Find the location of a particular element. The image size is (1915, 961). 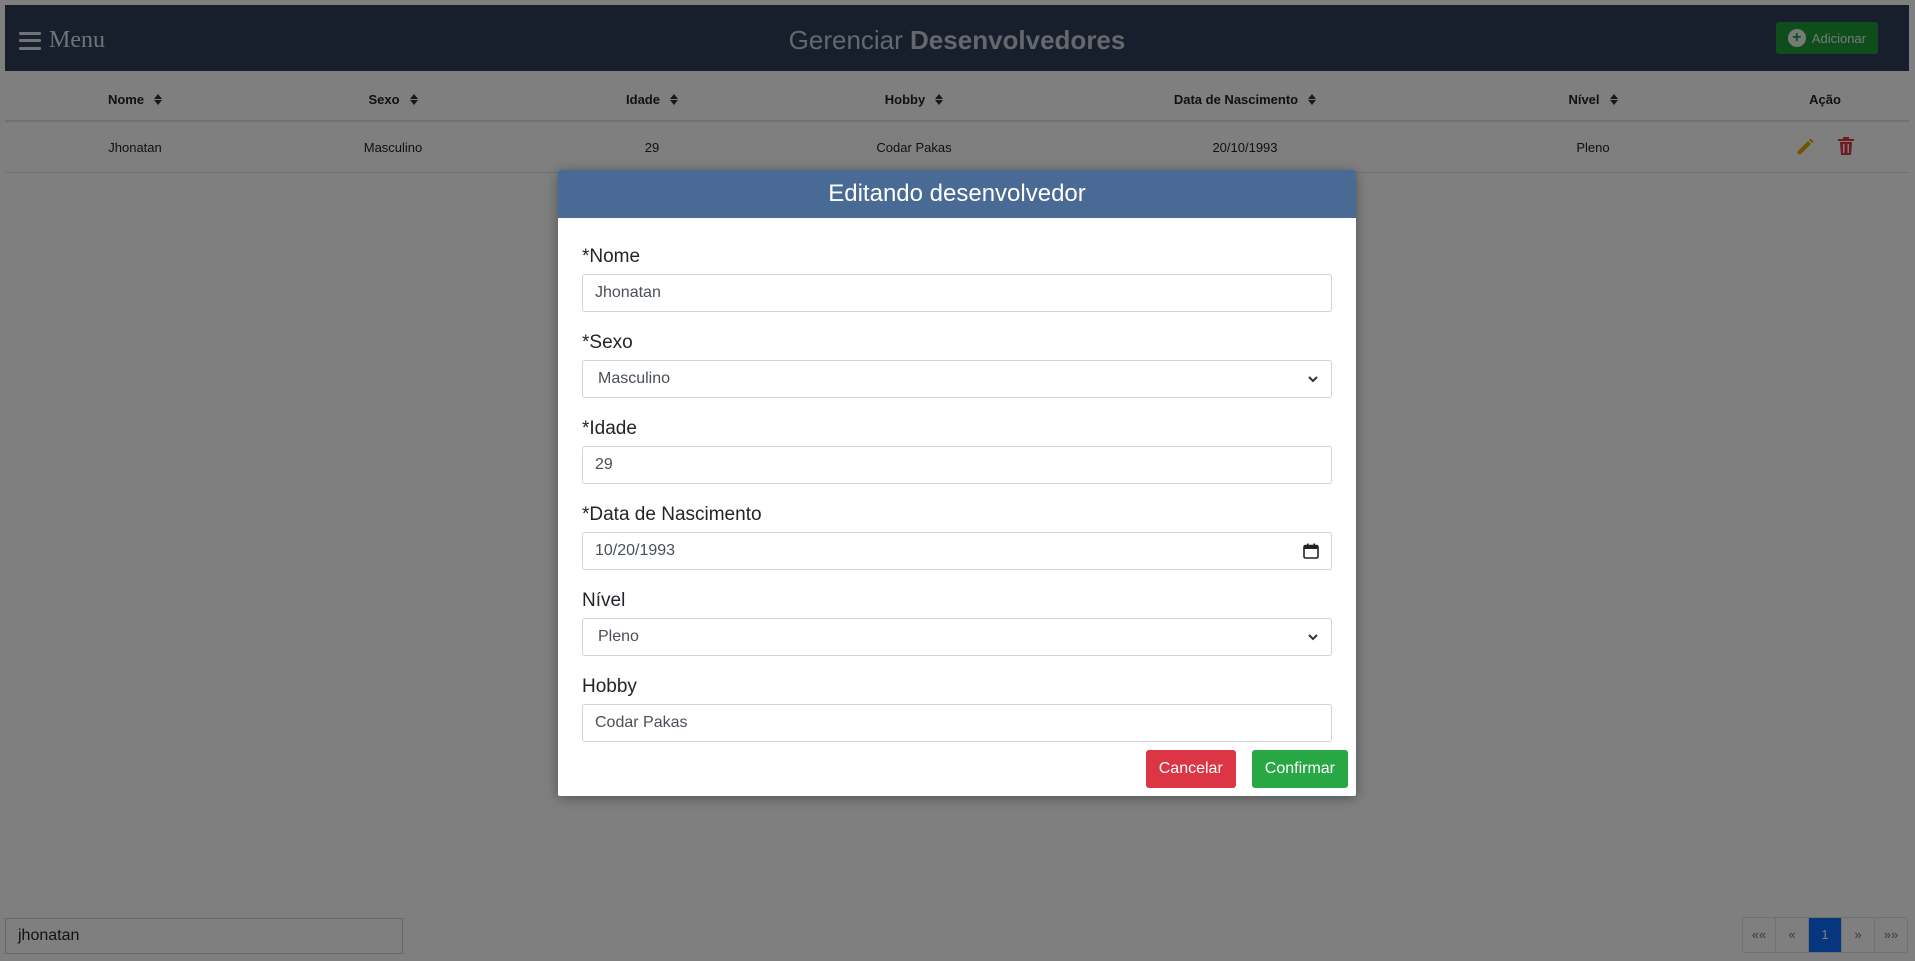

field-label-nivel: Nível is located at coordinates (604, 600).